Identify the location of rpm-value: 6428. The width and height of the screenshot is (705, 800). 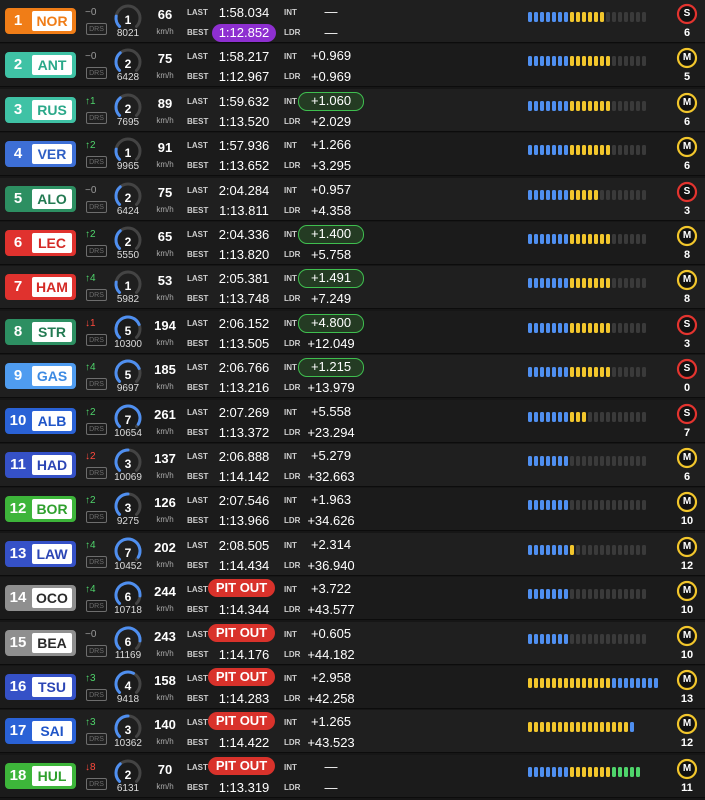
(128, 77).